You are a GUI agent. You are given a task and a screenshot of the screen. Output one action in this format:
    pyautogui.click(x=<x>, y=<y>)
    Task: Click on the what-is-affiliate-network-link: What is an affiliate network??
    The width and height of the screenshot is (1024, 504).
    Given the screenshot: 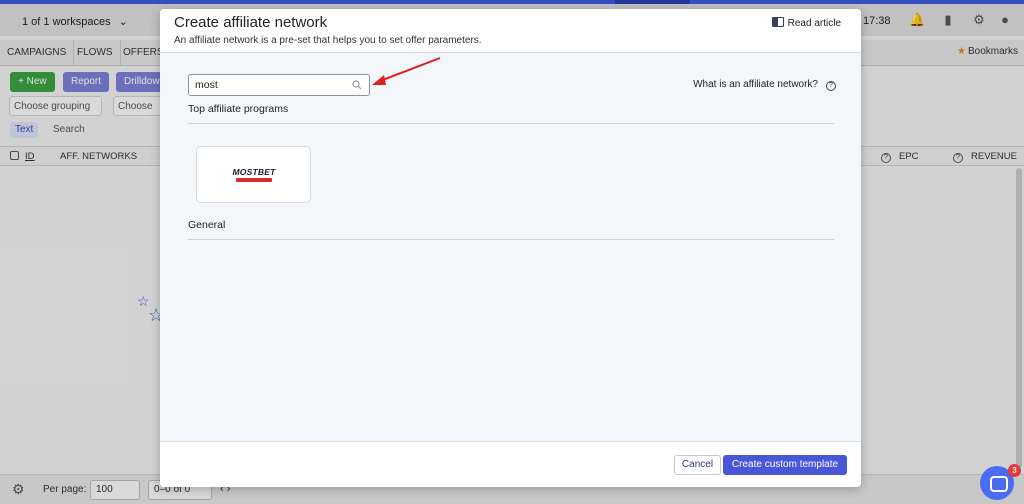 What is the action you would take?
    pyautogui.click(x=764, y=85)
    